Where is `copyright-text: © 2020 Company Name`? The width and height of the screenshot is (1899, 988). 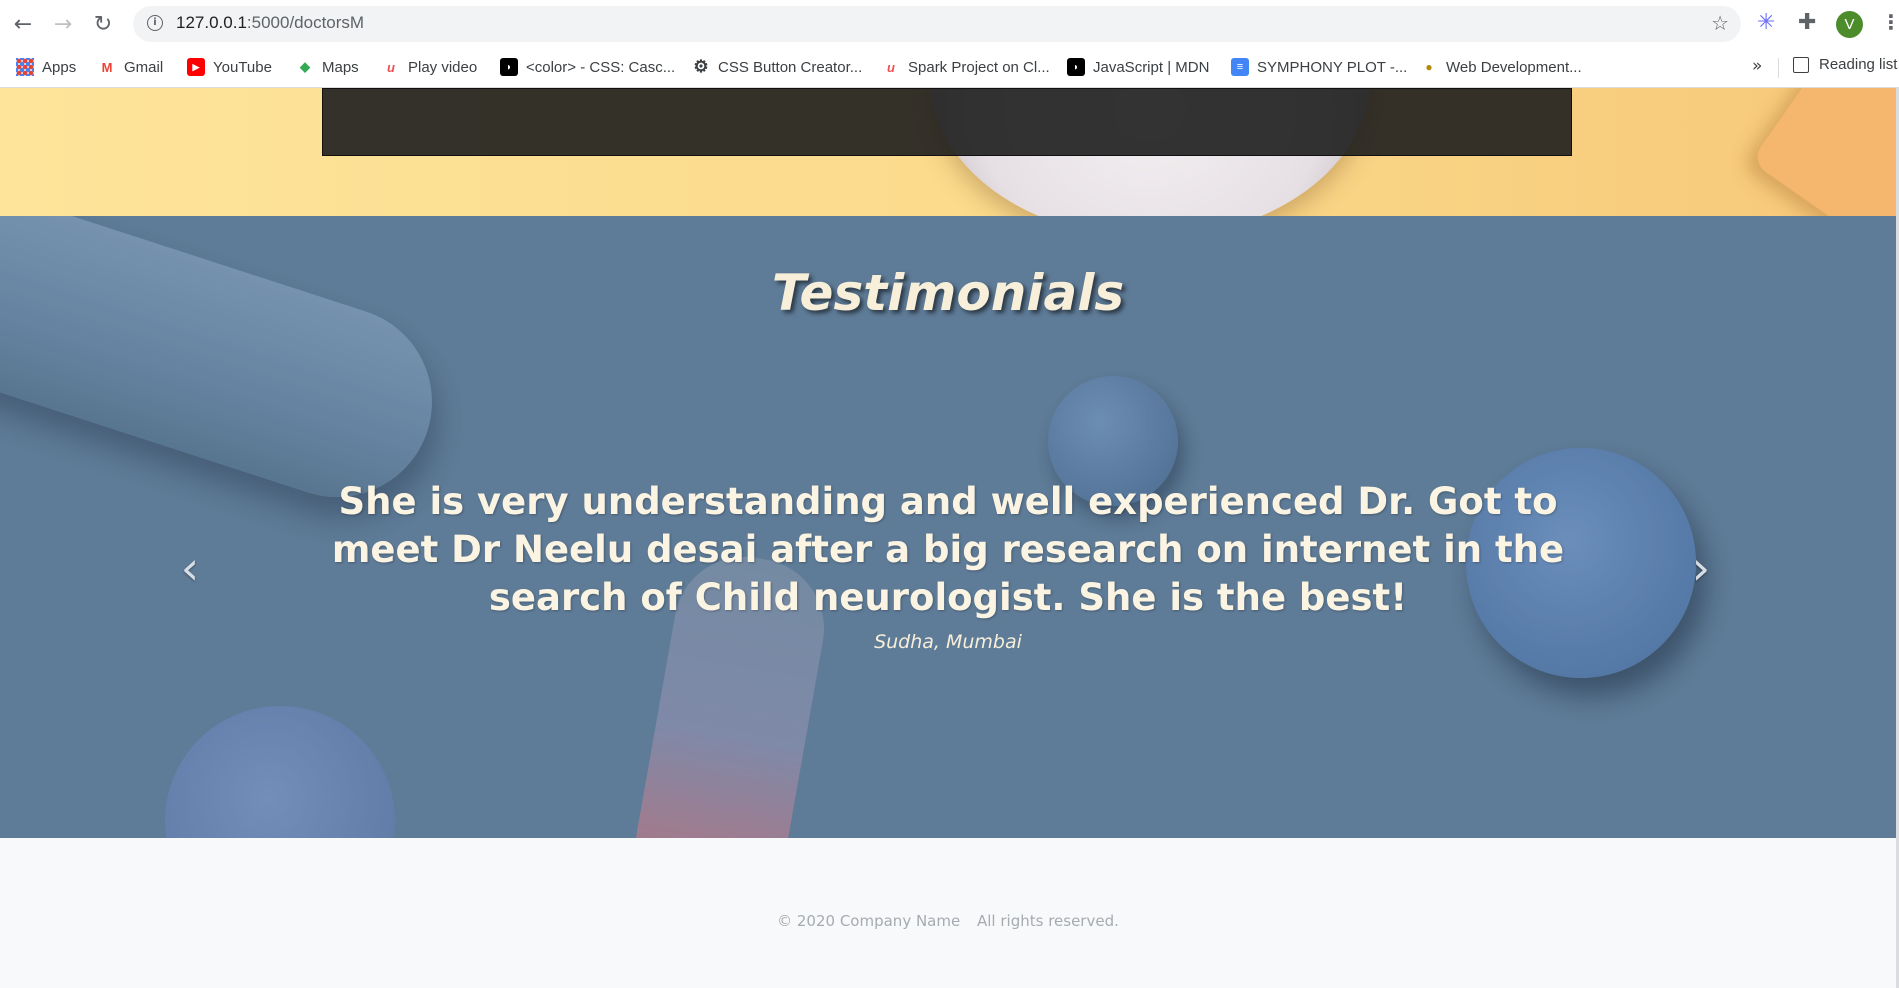 copyright-text: © 2020 Company Name is located at coordinates (869, 921).